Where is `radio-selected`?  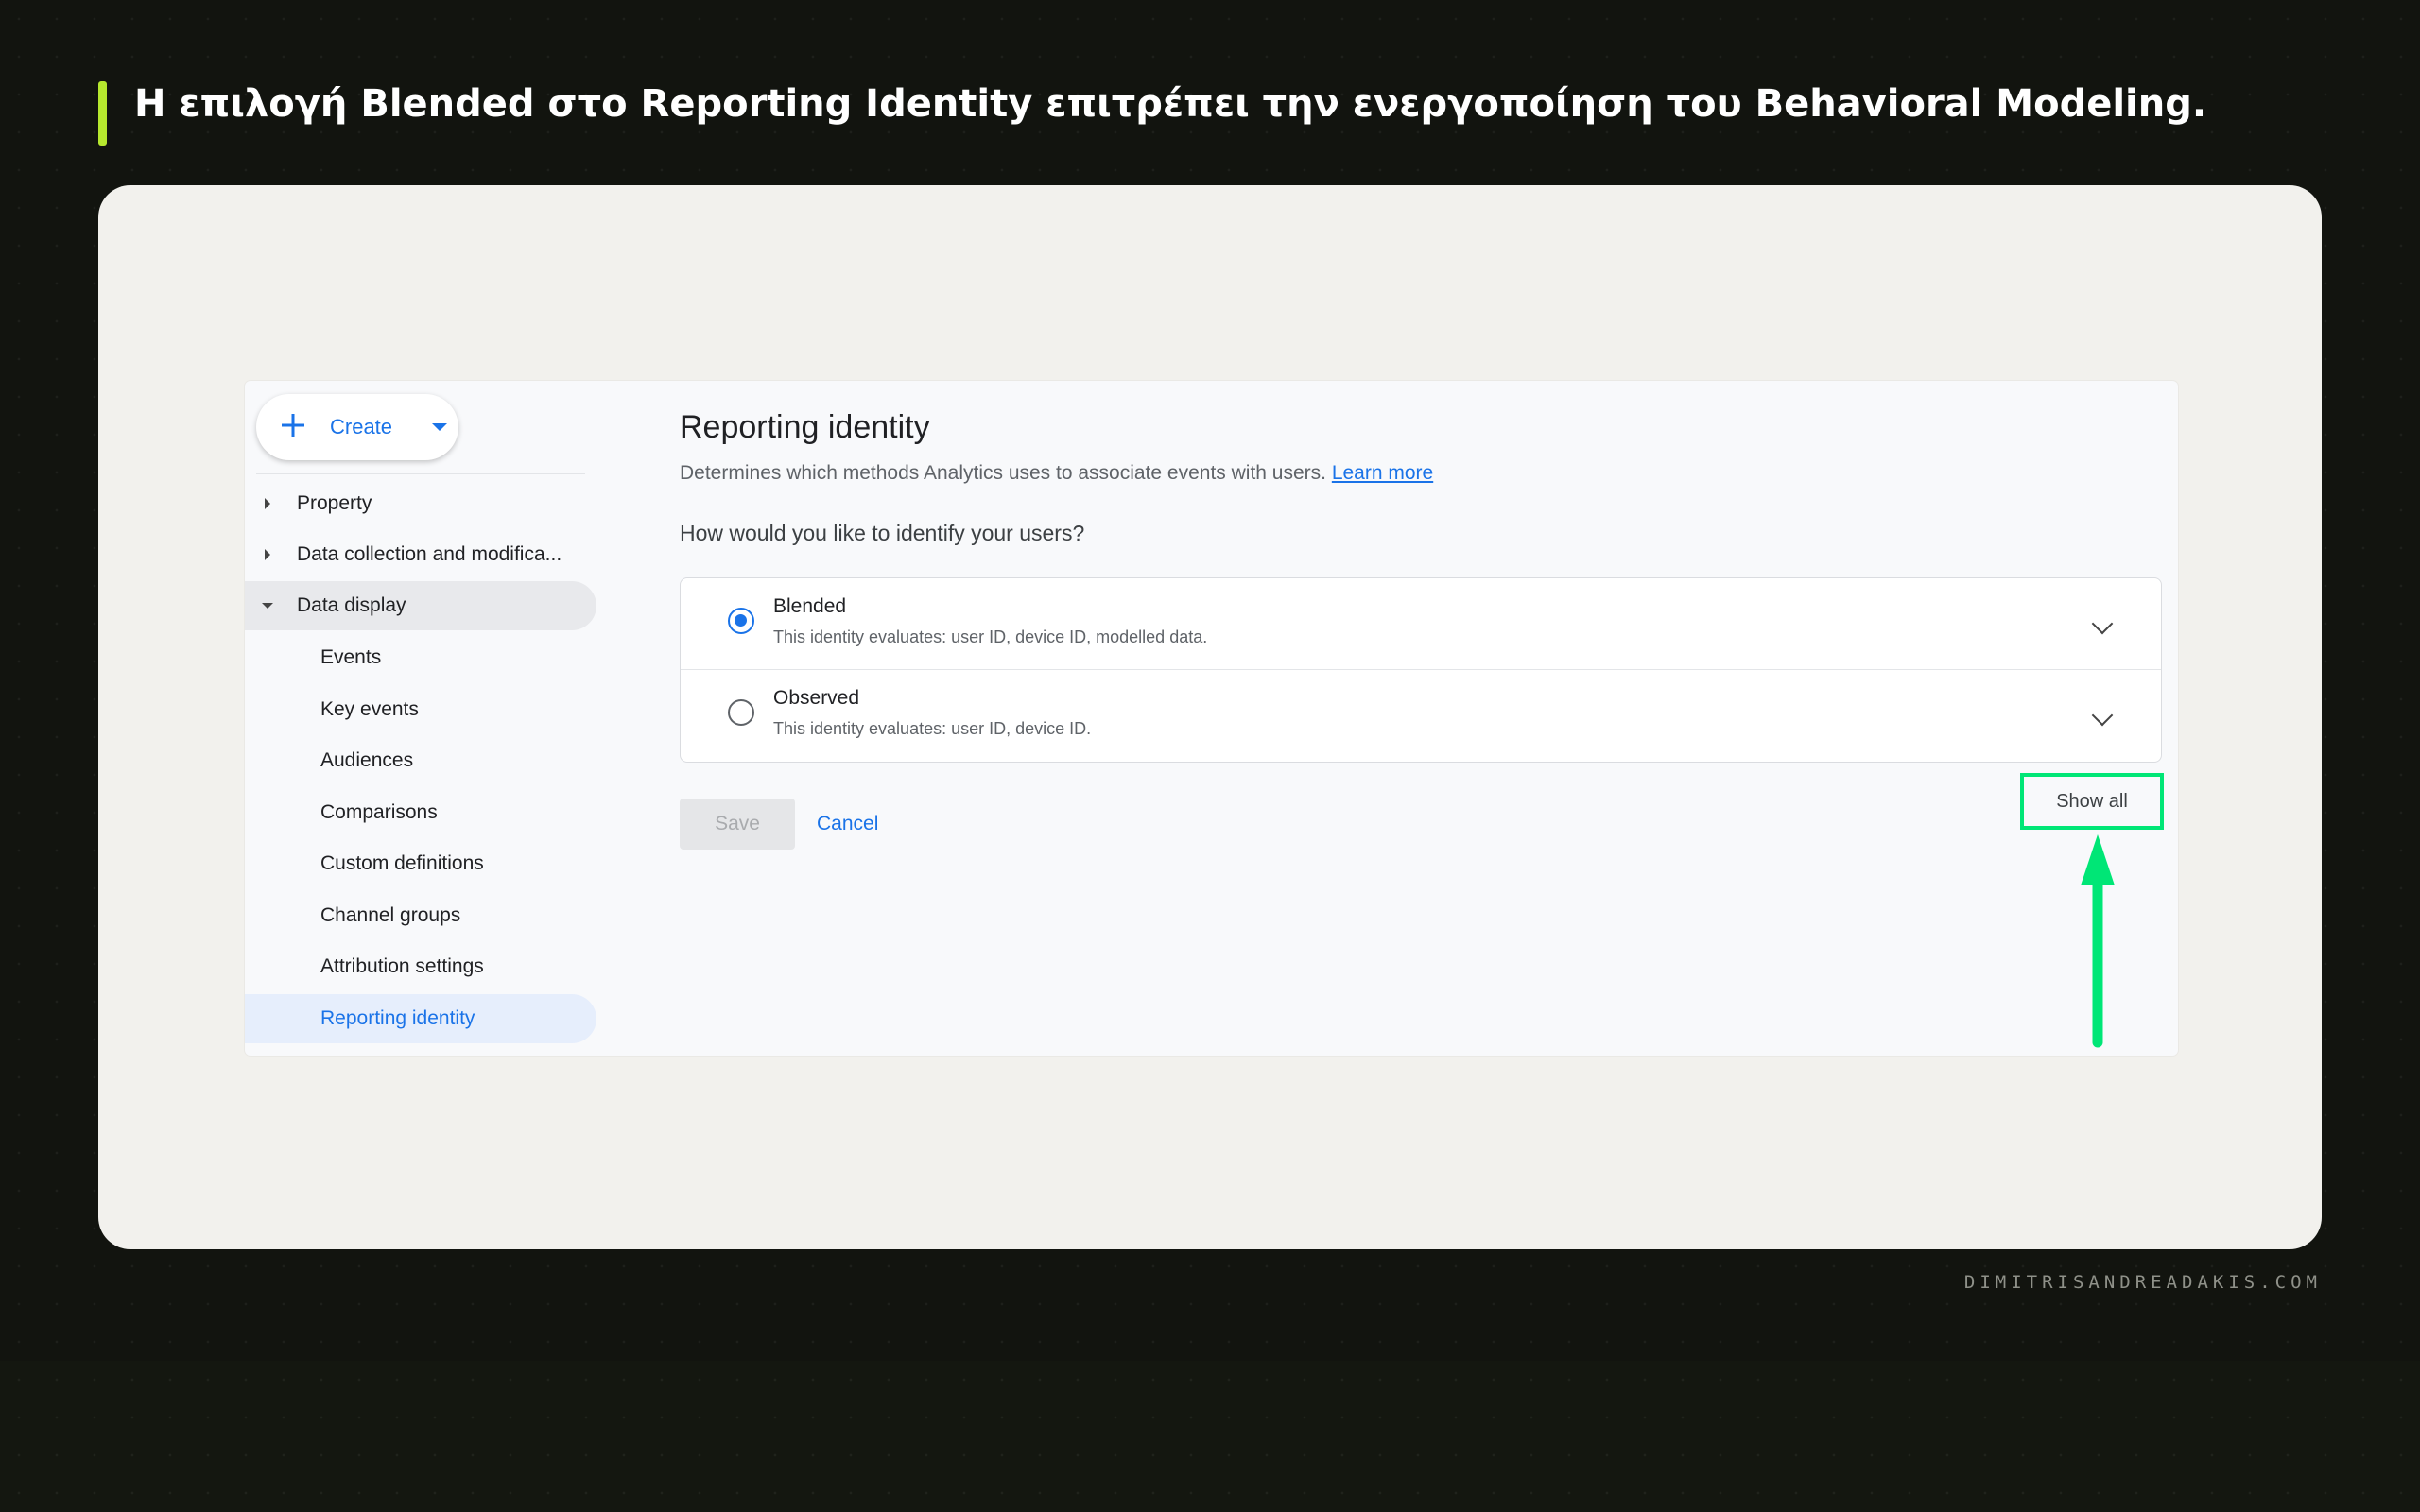 radio-selected is located at coordinates (741, 621).